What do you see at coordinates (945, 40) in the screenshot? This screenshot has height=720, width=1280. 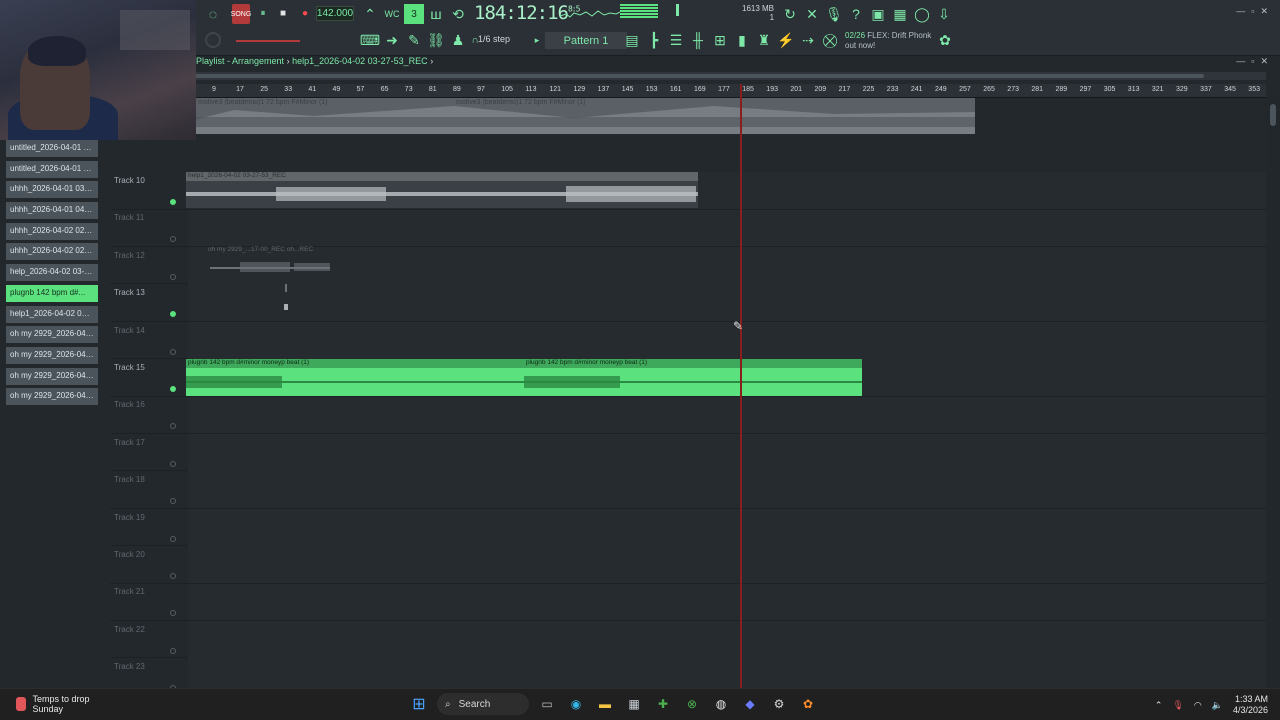 I see `fl-logo-icon: ✿` at bounding box center [945, 40].